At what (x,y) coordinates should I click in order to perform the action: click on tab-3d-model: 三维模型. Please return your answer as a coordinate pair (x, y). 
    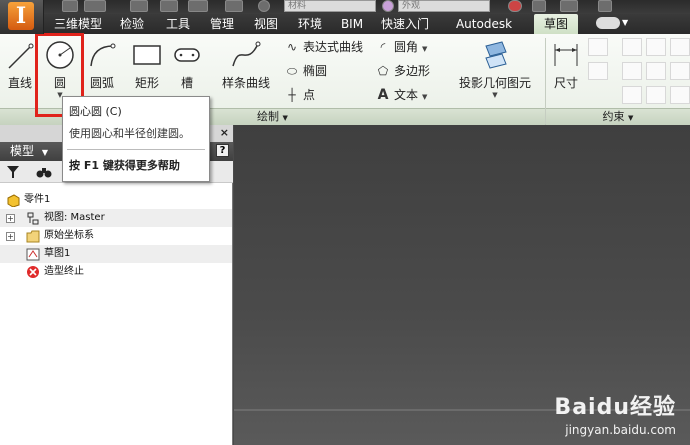
    Looking at the image, I should click on (78, 24).